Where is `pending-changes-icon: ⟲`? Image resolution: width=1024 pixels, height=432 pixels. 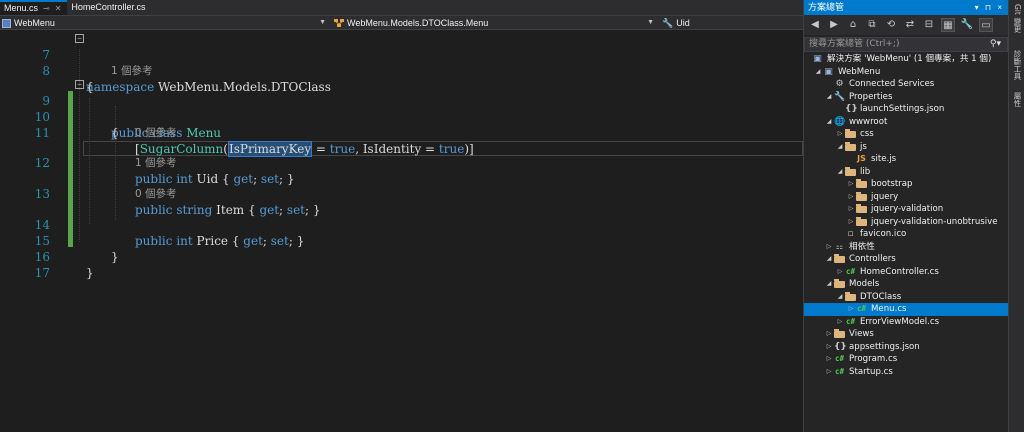
pending-changes-icon: ⟲ is located at coordinates (891, 25).